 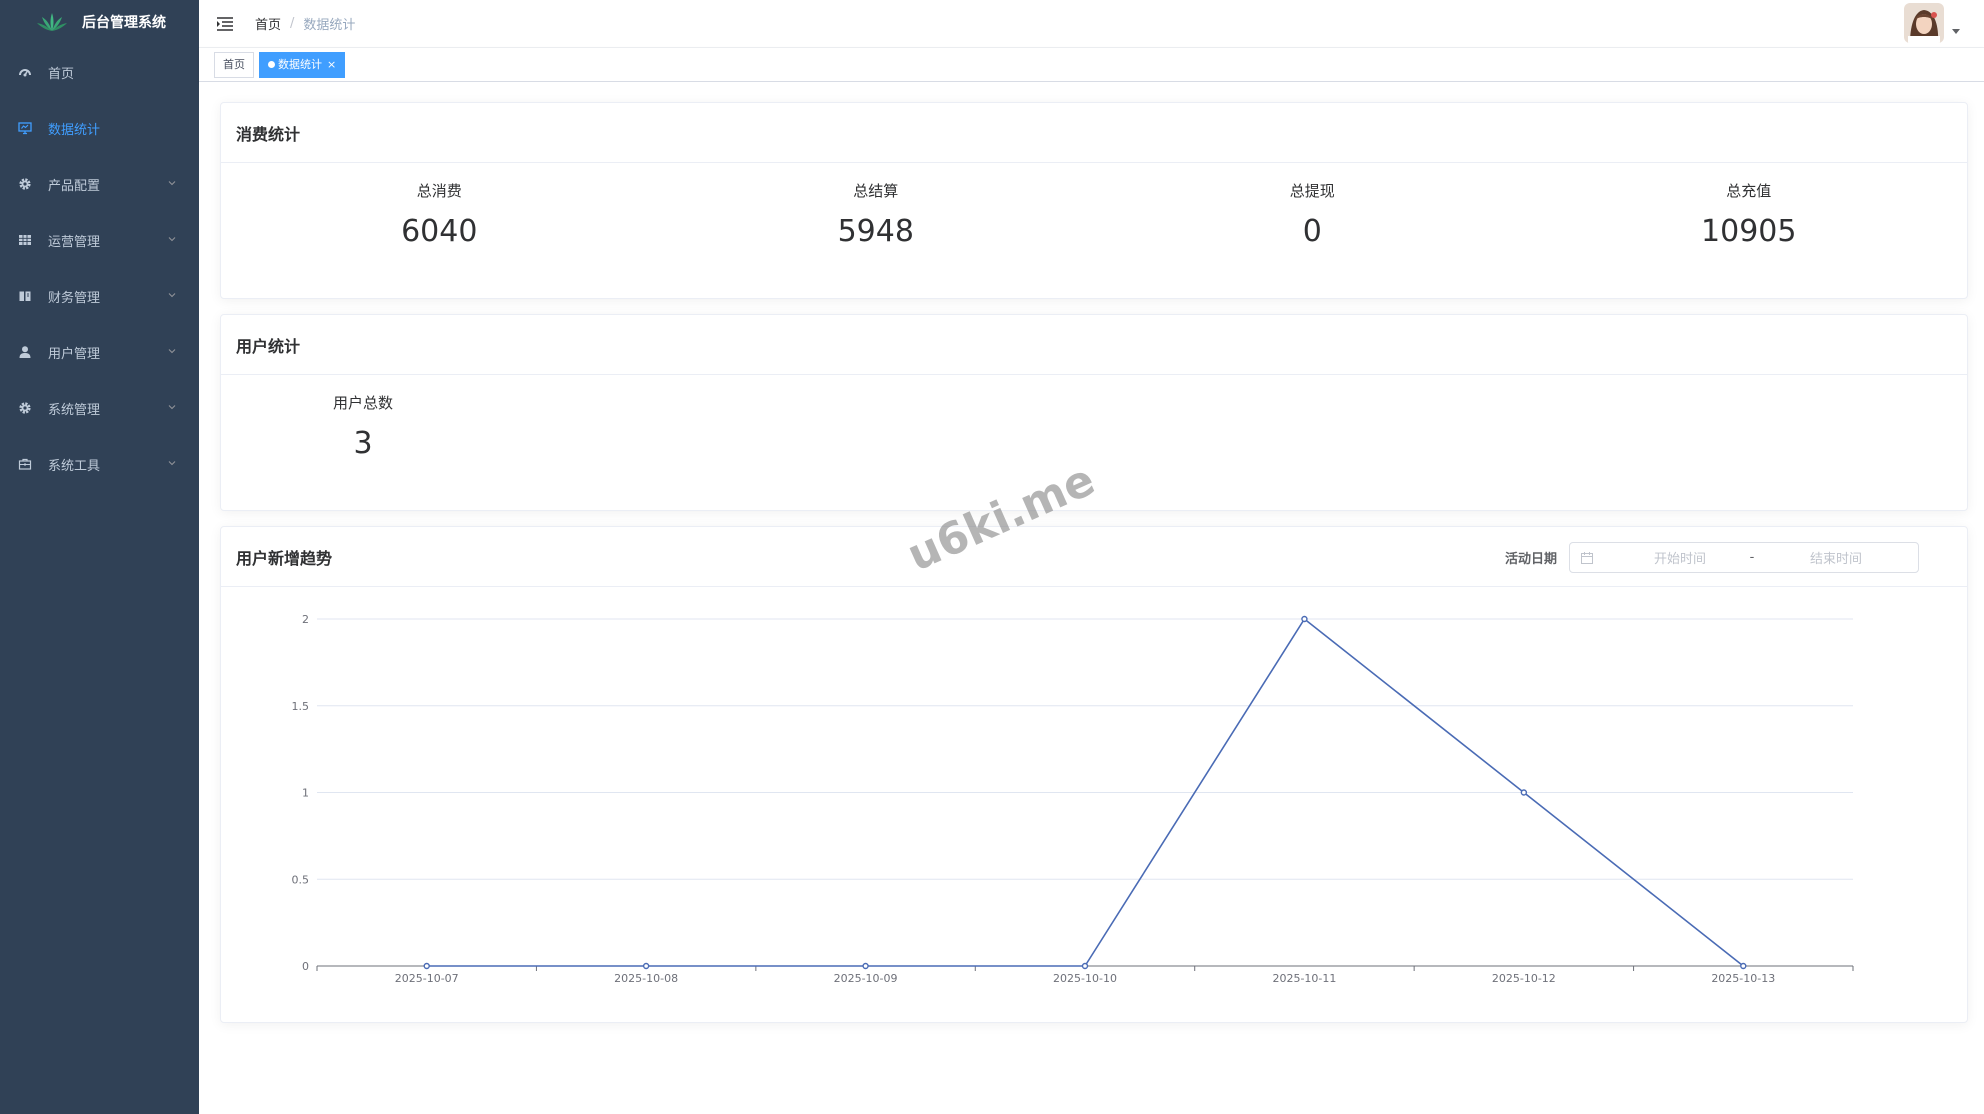 I want to click on x-tick-label: 2025-10-13, so click(x=1743, y=978).